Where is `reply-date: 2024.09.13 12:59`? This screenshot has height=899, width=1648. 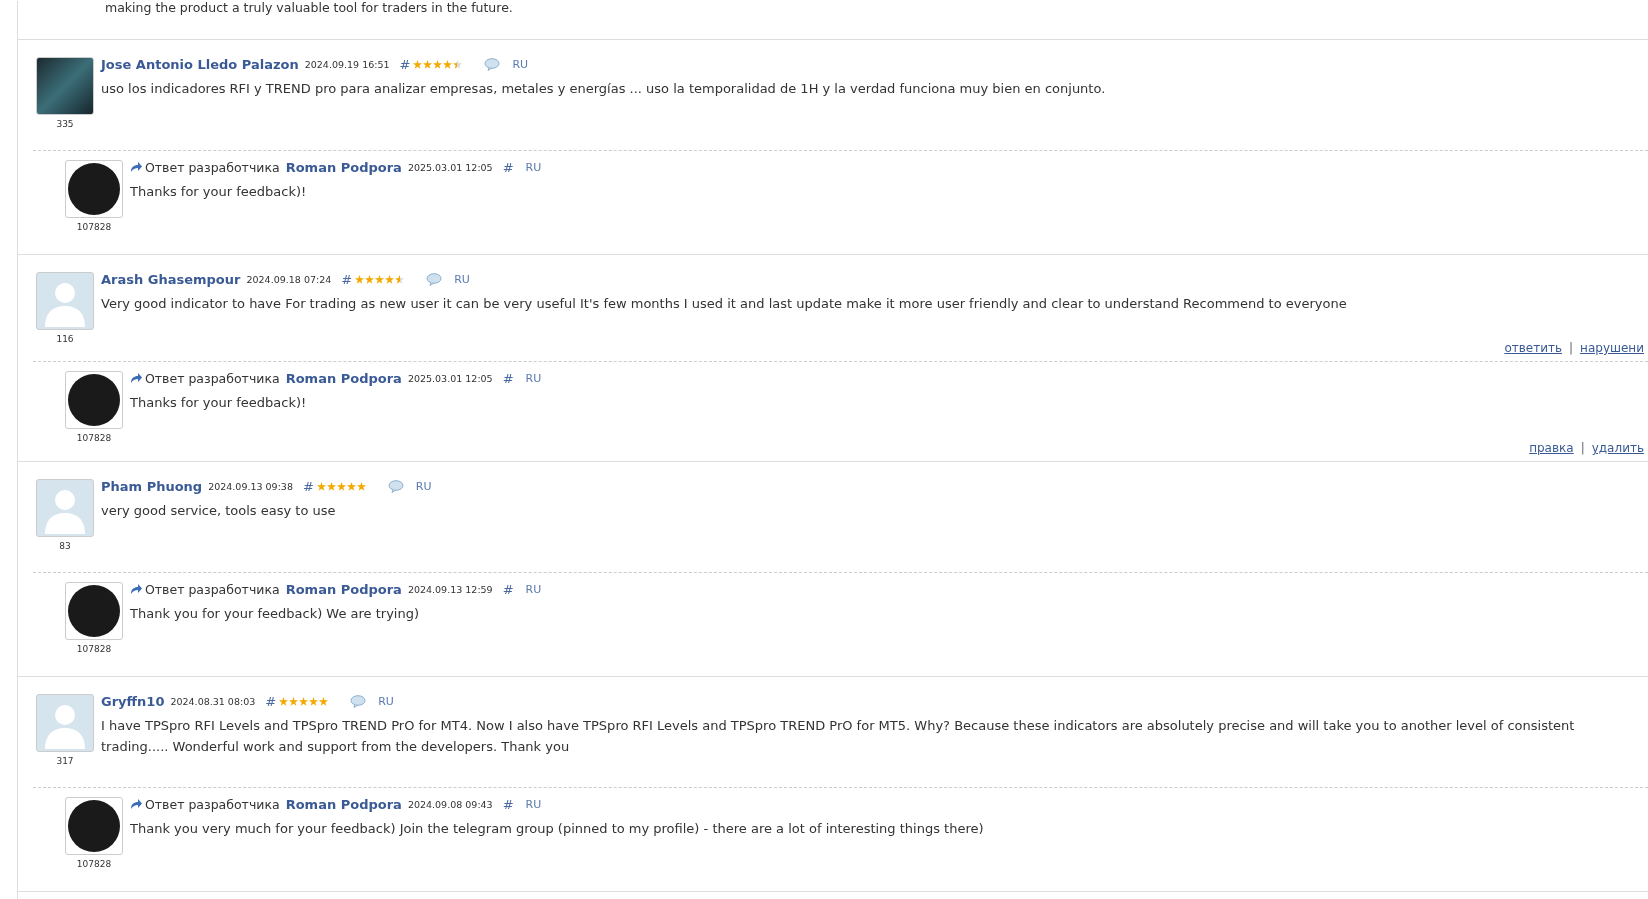 reply-date: 2024.09.13 12:59 is located at coordinates (450, 589).